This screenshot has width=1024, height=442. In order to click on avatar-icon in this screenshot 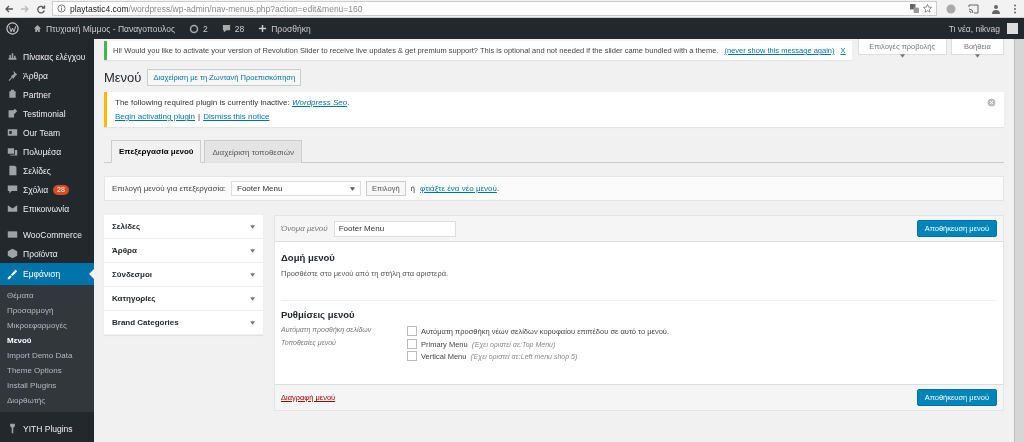, I will do `click(1012, 28)`.